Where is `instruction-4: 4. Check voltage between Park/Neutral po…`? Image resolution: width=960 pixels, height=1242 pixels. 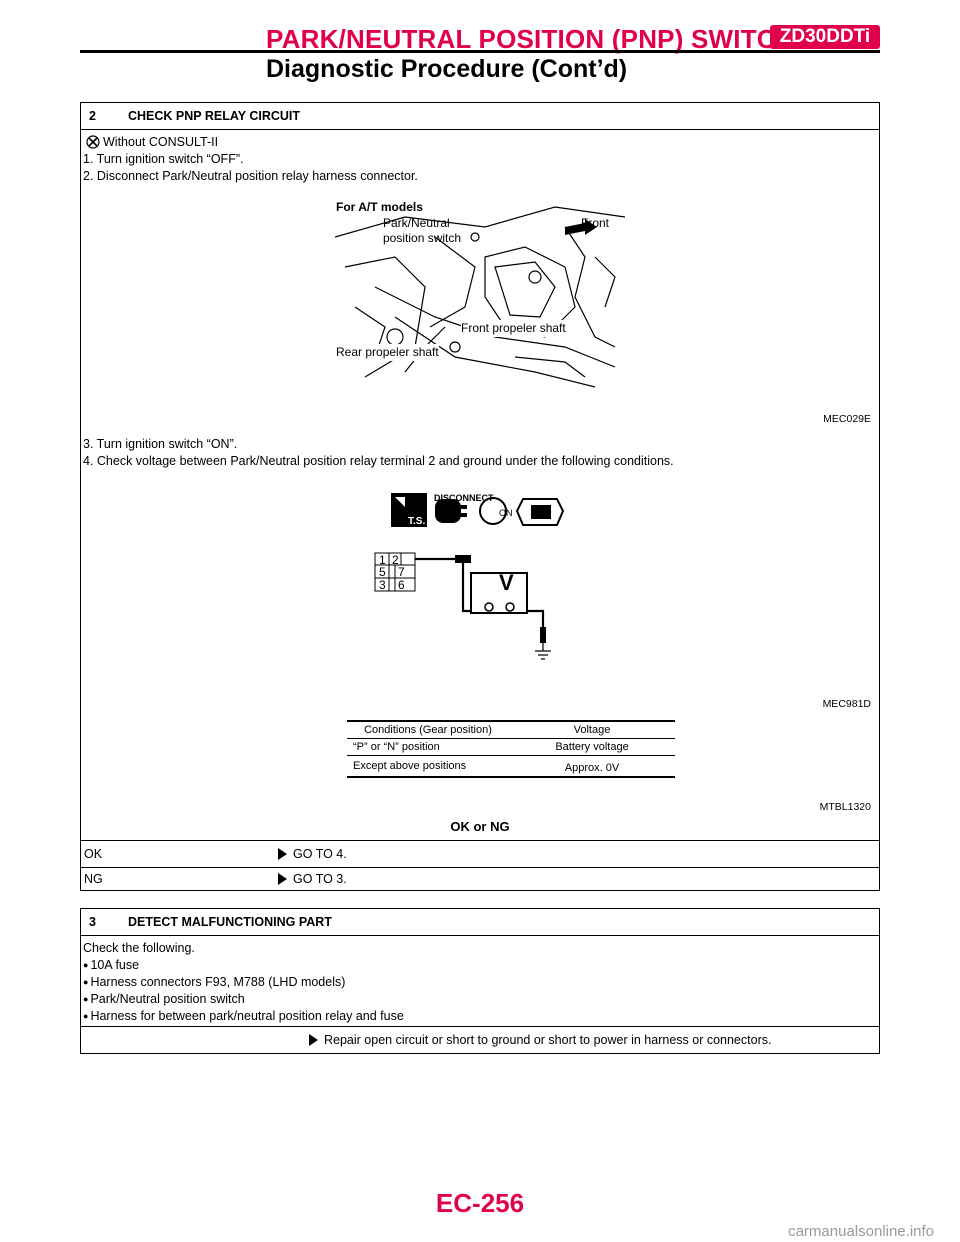 instruction-4: 4. Check voltage between Park/Neutral po… is located at coordinates (378, 461).